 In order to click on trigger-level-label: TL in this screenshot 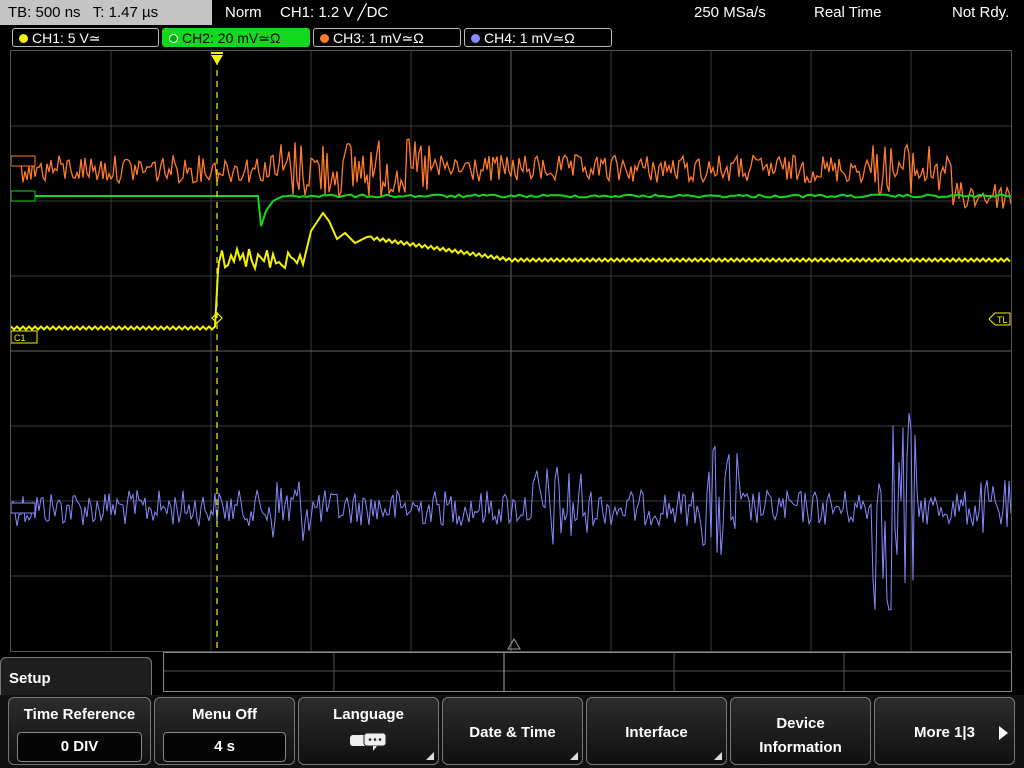, I will do `click(1002, 320)`.